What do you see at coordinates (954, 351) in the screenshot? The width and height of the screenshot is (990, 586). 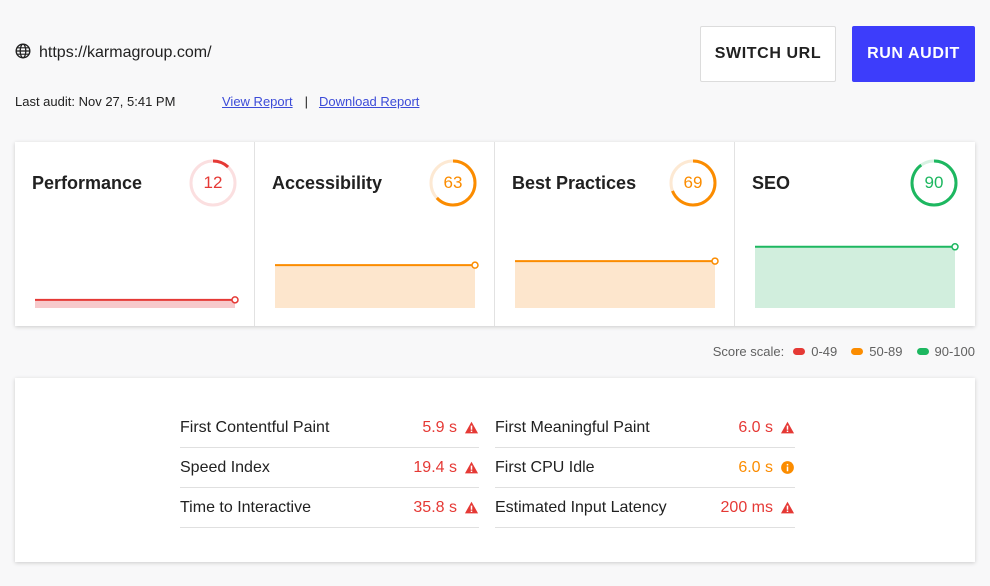 I see `legend-range: 90-100` at bounding box center [954, 351].